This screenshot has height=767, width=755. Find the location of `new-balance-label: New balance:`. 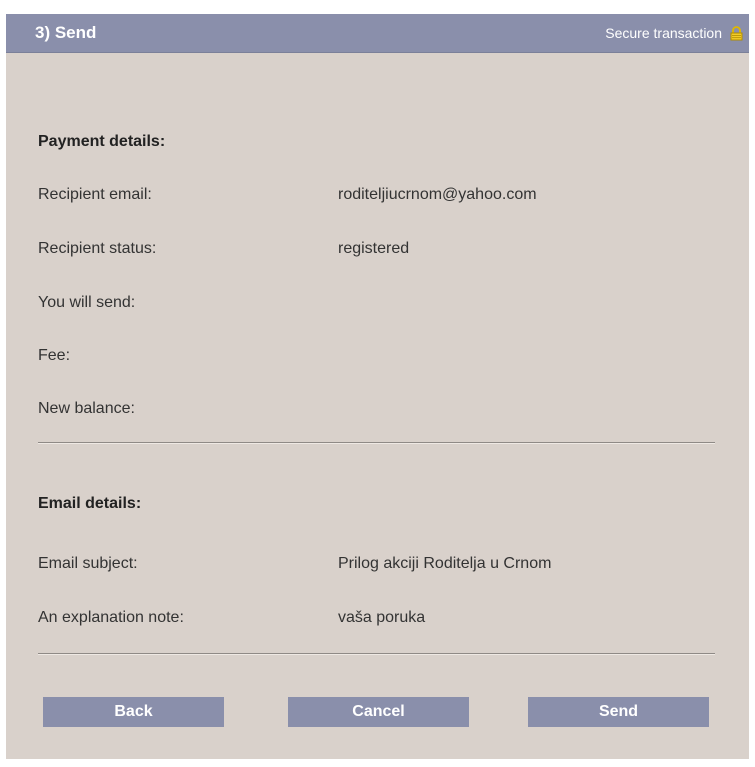

new-balance-label: New balance: is located at coordinates (86, 408).